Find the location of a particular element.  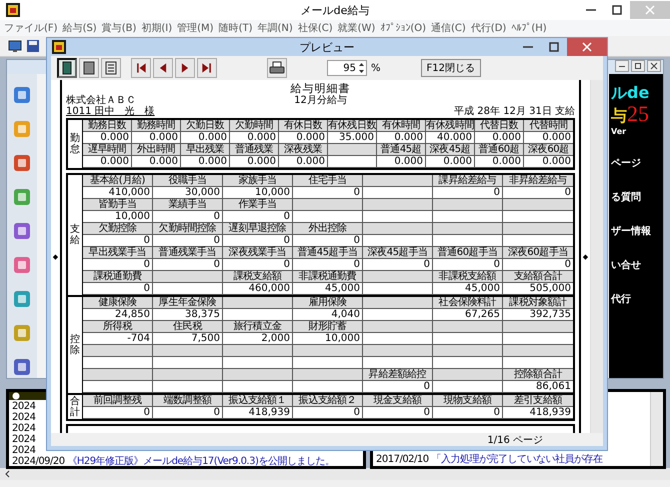

close-preview-button: F12閉じる is located at coordinates (450, 68).